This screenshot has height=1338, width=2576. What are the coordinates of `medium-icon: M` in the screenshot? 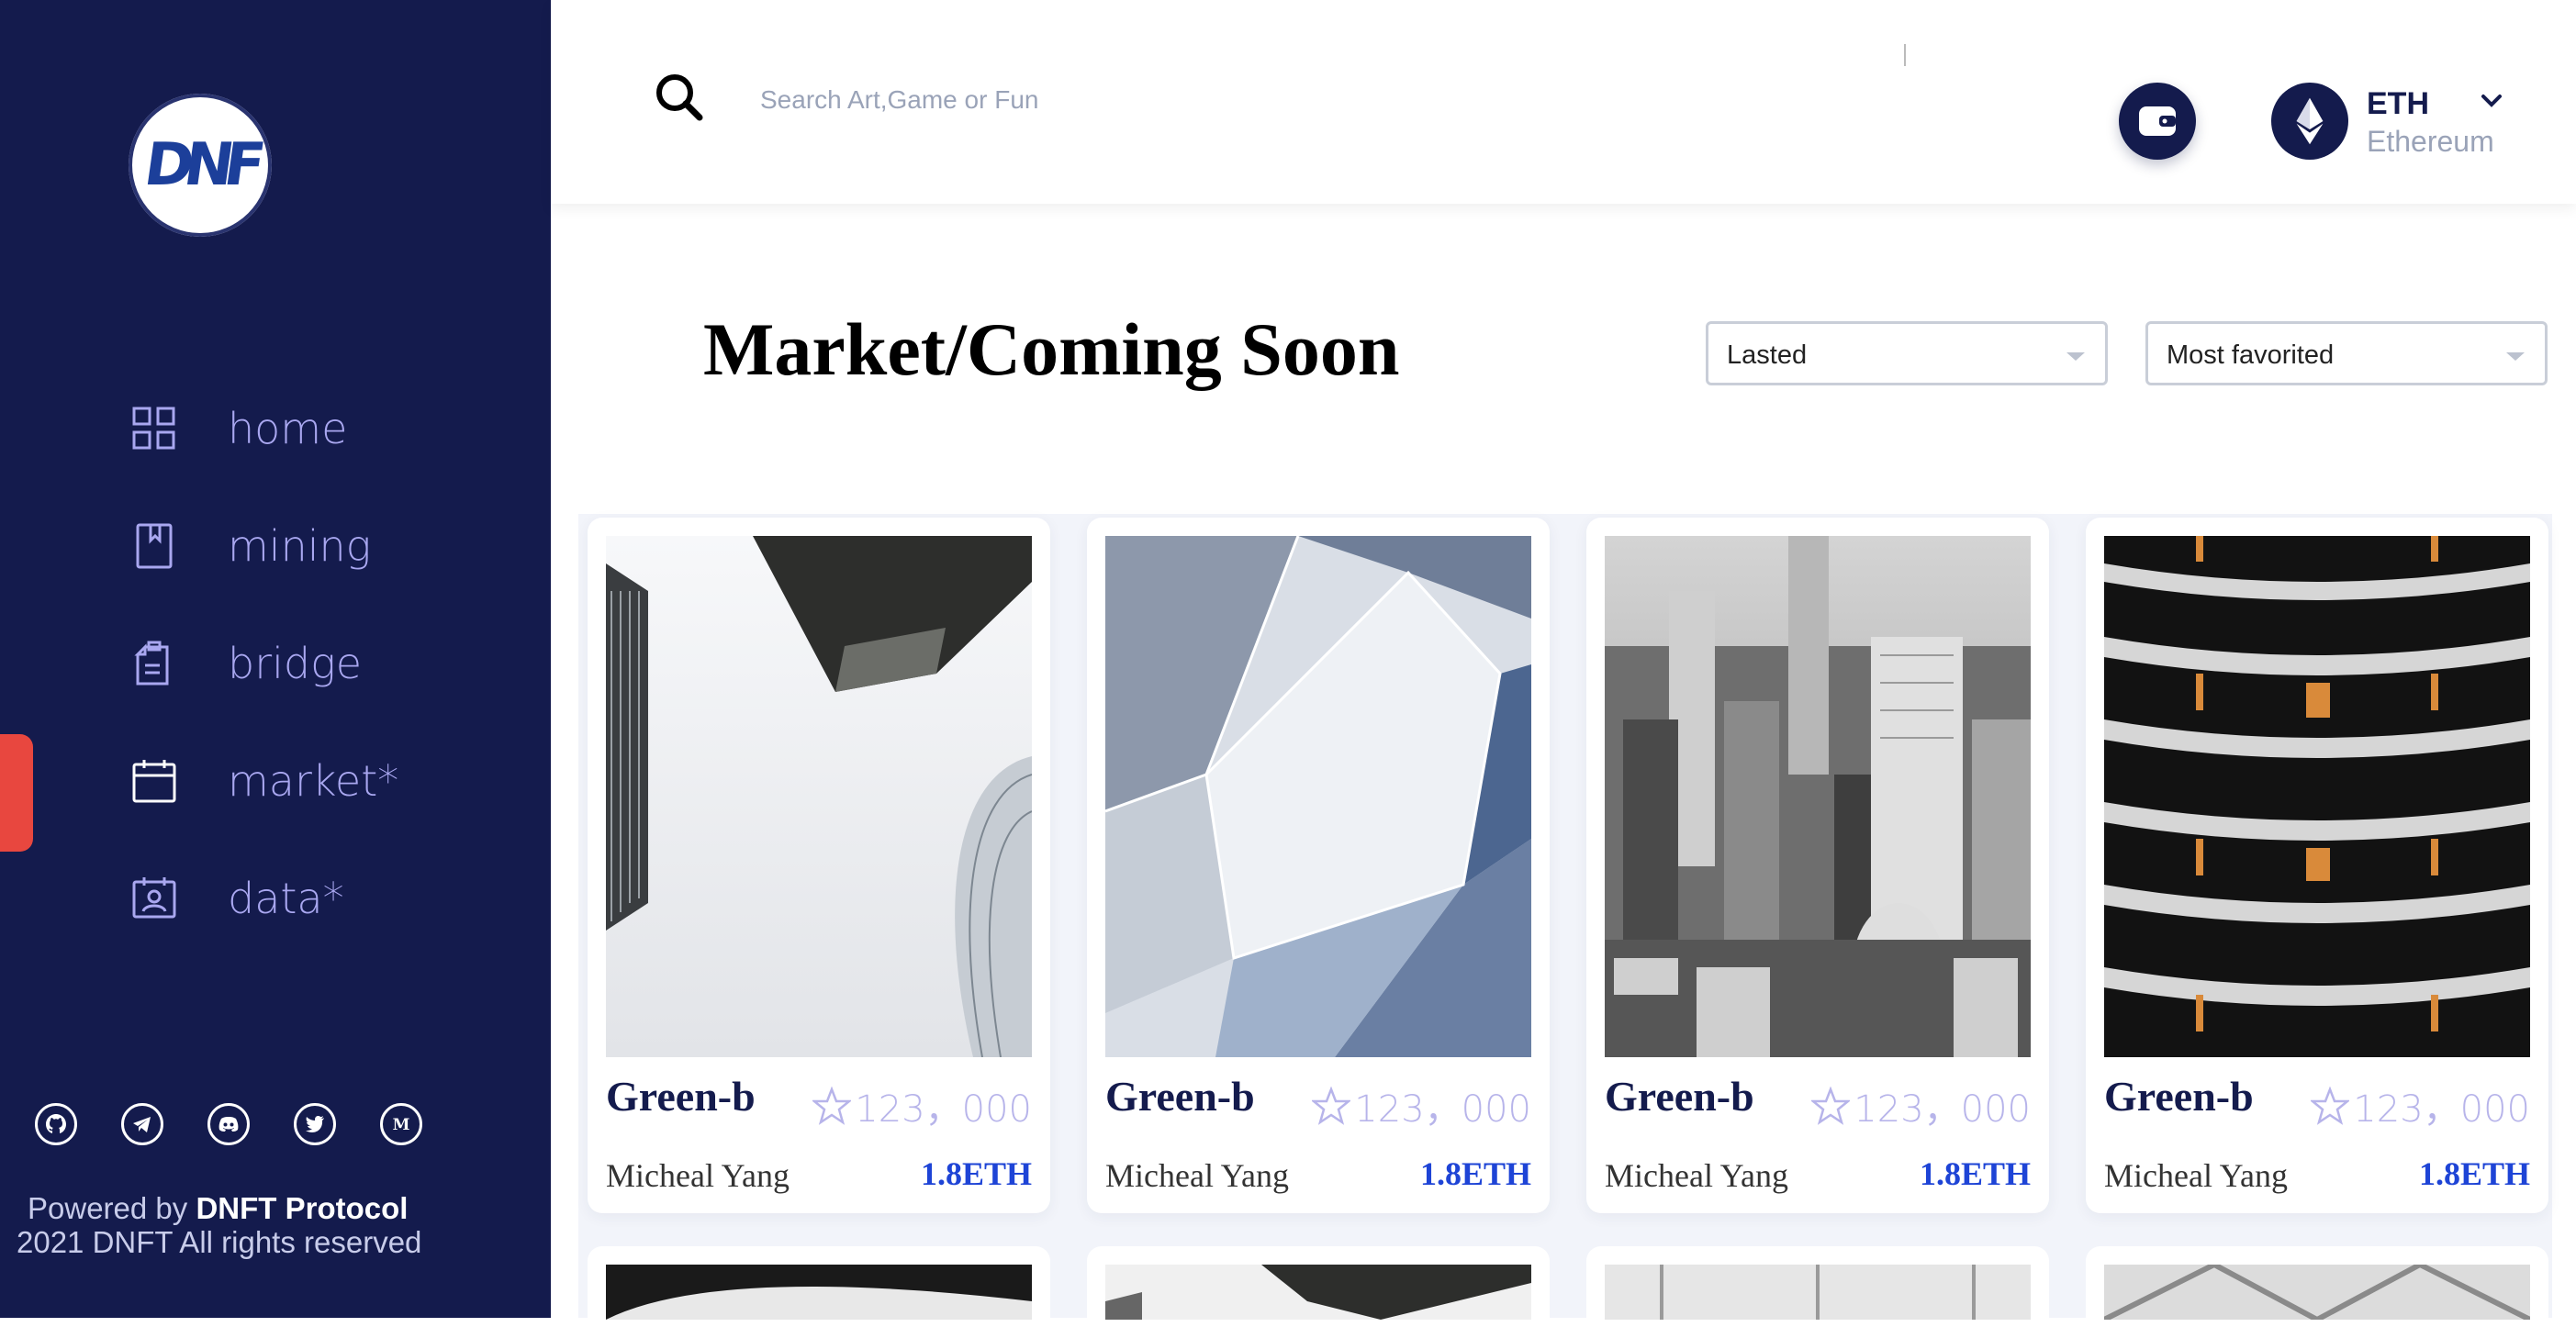 It's located at (401, 1125).